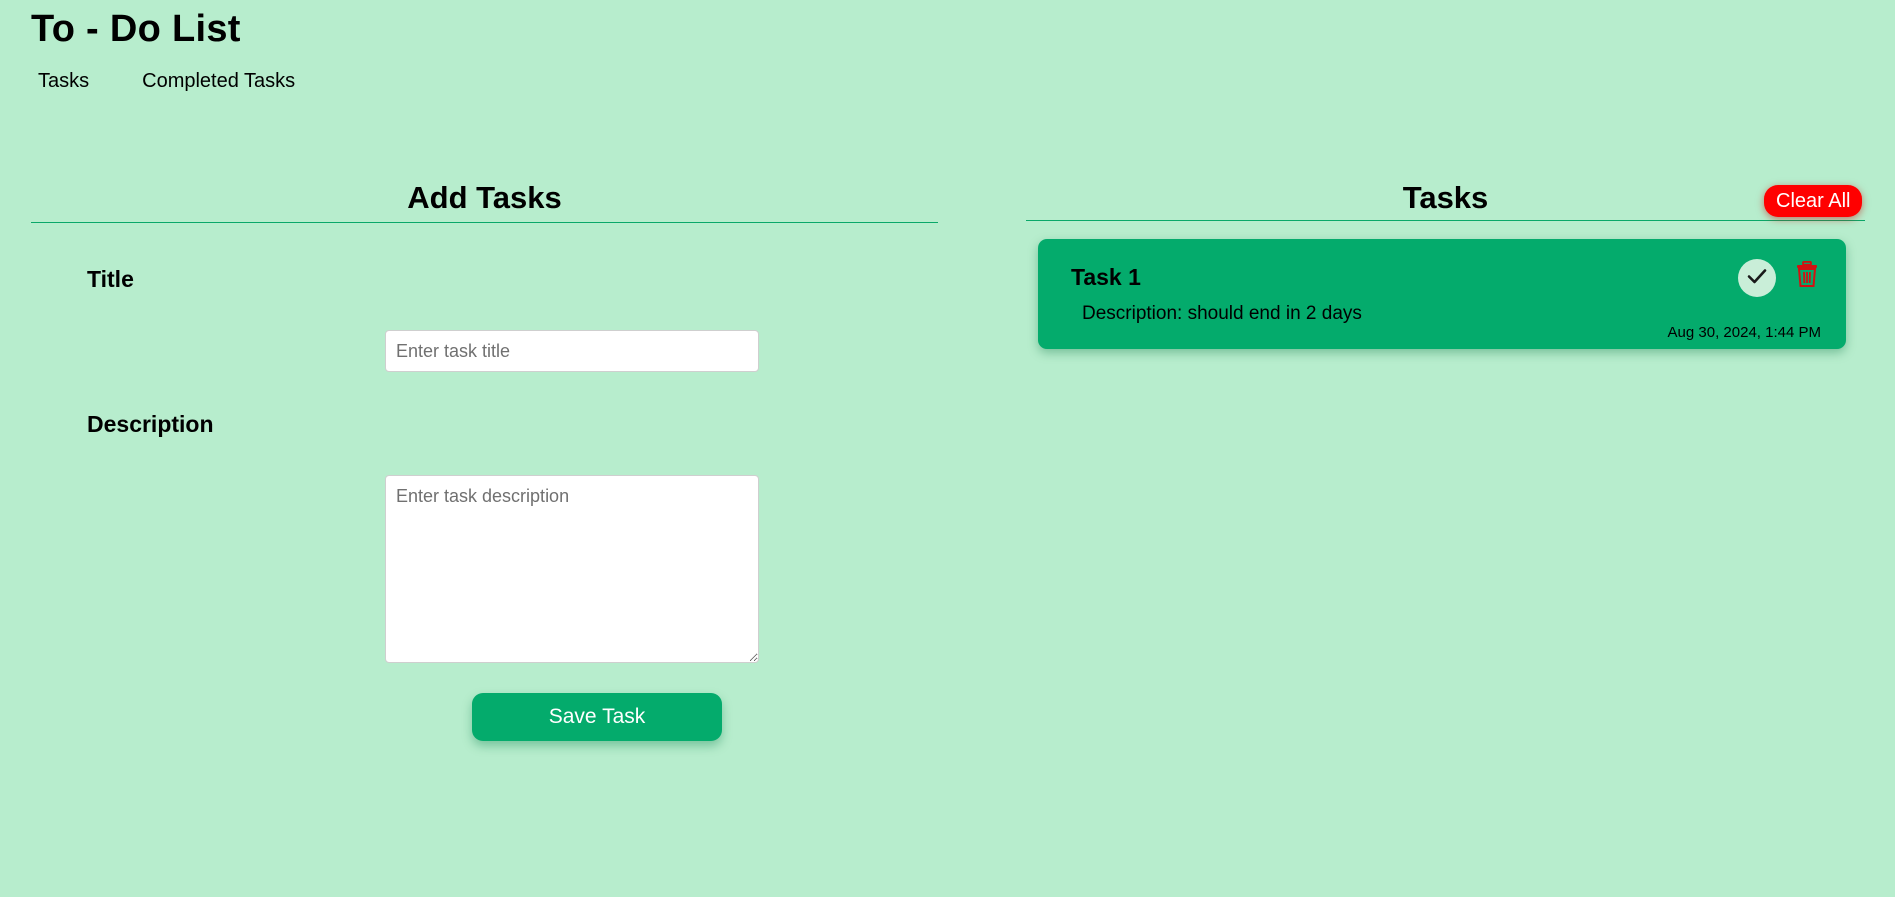 The height and width of the screenshot is (897, 1895). What do you see at coordinates (1445, 200) in the screenshot?
I see `tasks-heading: Tasks` at bounding box center [1445, 200].